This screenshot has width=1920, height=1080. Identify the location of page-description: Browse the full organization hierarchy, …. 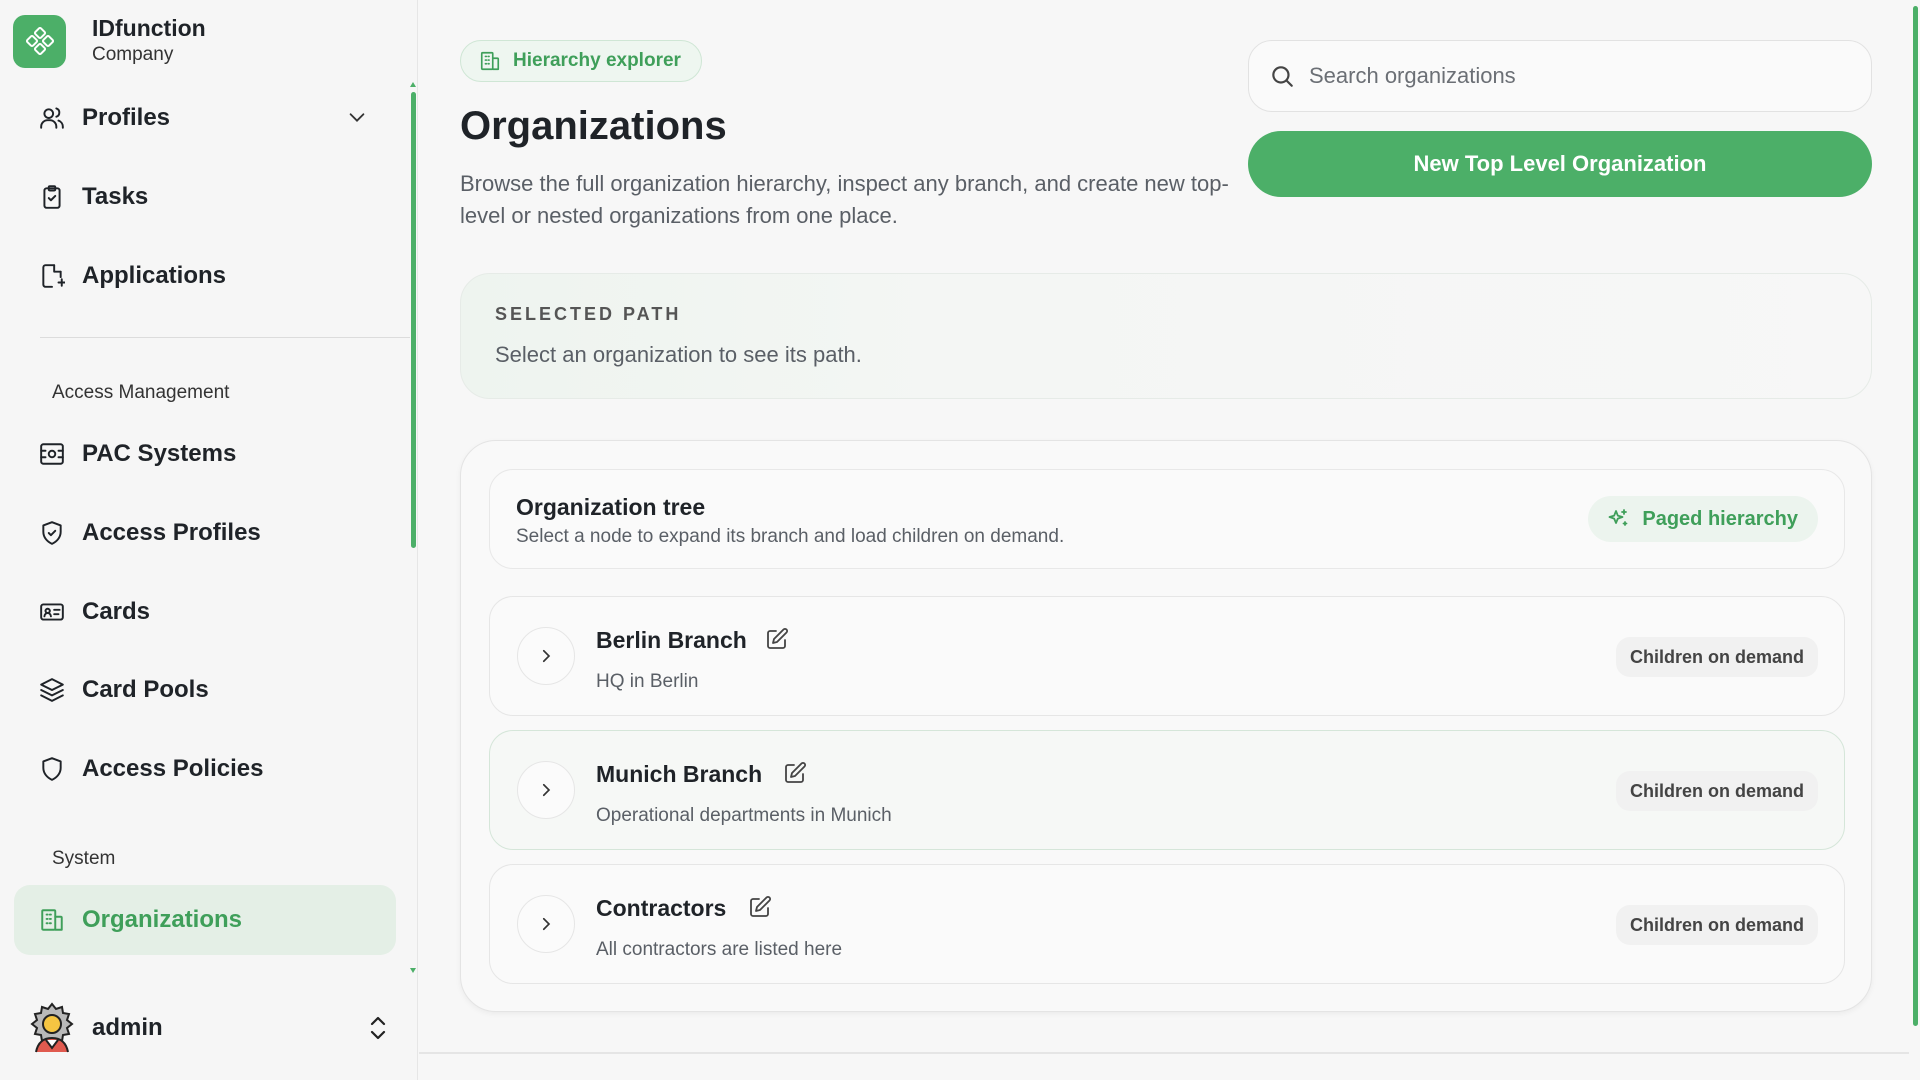
(844, 199).